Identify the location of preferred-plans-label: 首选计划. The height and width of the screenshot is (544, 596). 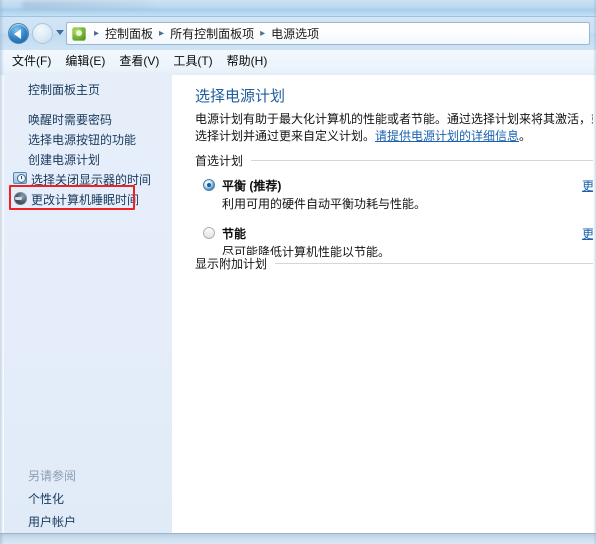
(223, 160).